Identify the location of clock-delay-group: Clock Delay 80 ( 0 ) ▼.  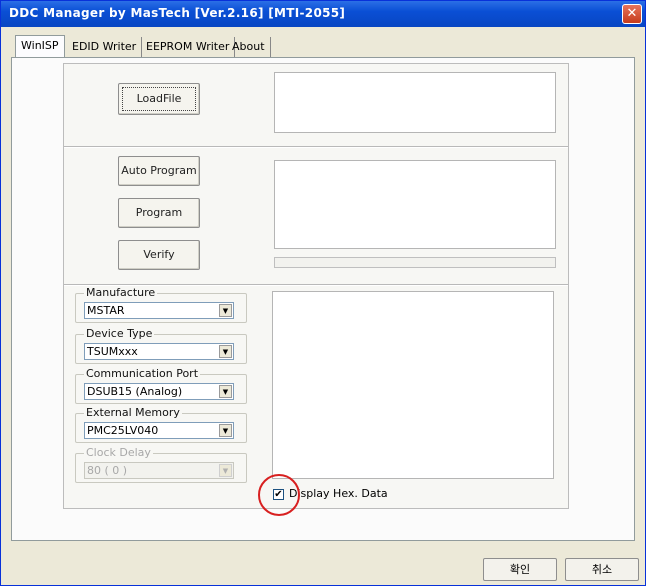
(161, 464).